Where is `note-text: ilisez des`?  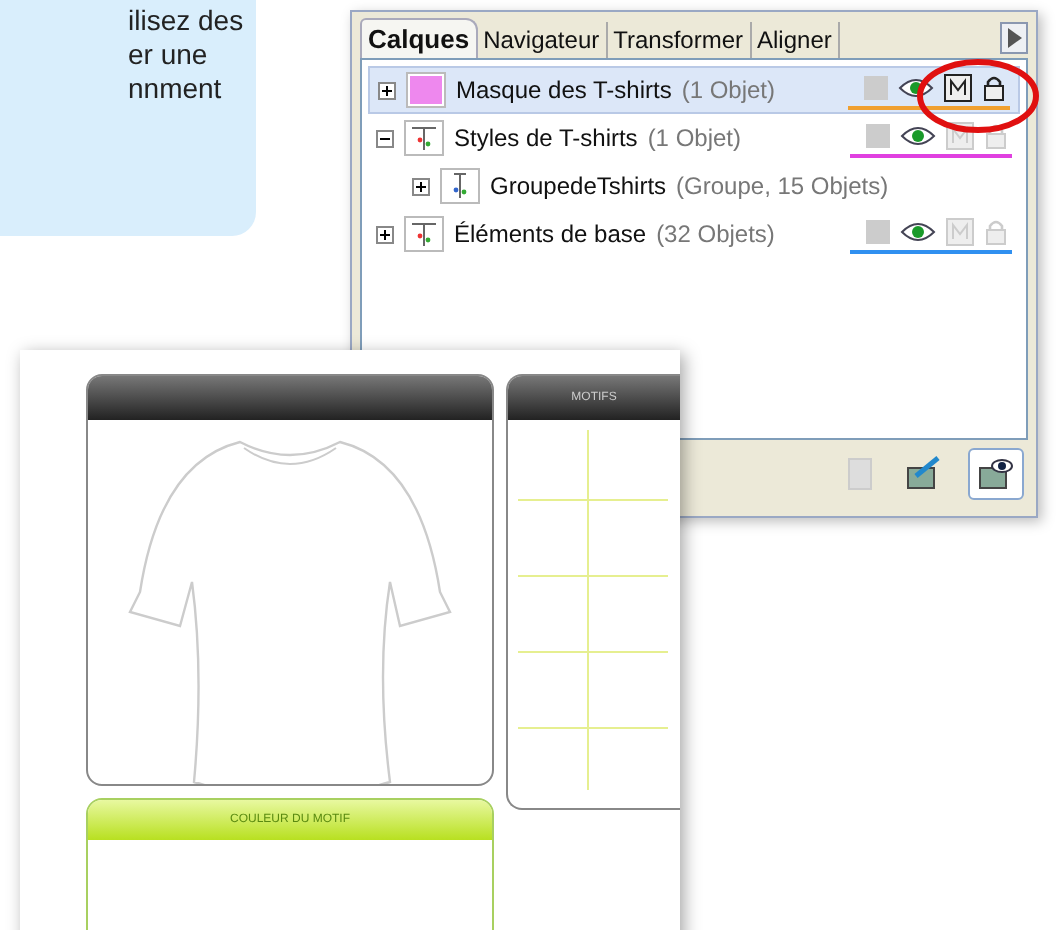 note-text: ilisez des is located at coordinates (187, 21).